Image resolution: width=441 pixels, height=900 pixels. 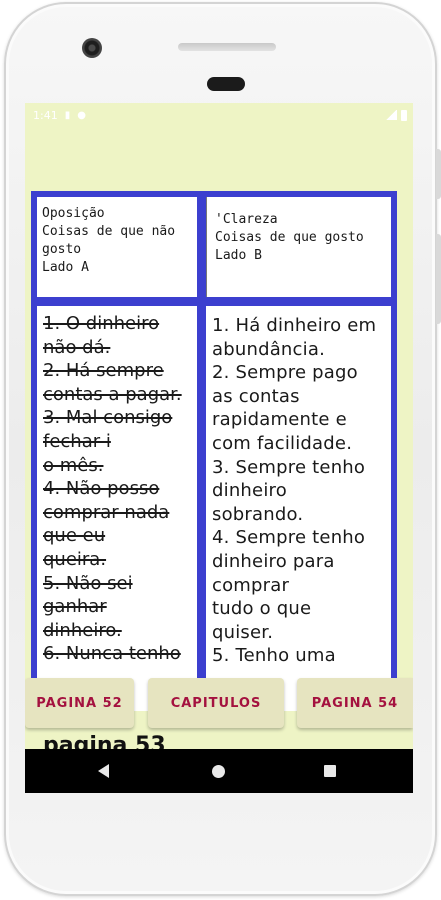 What do you see at coordinates (289, 538) in the screenshot?
I see `side-b-line: 4. Sempre tenho` at bounding box center [289, 538].